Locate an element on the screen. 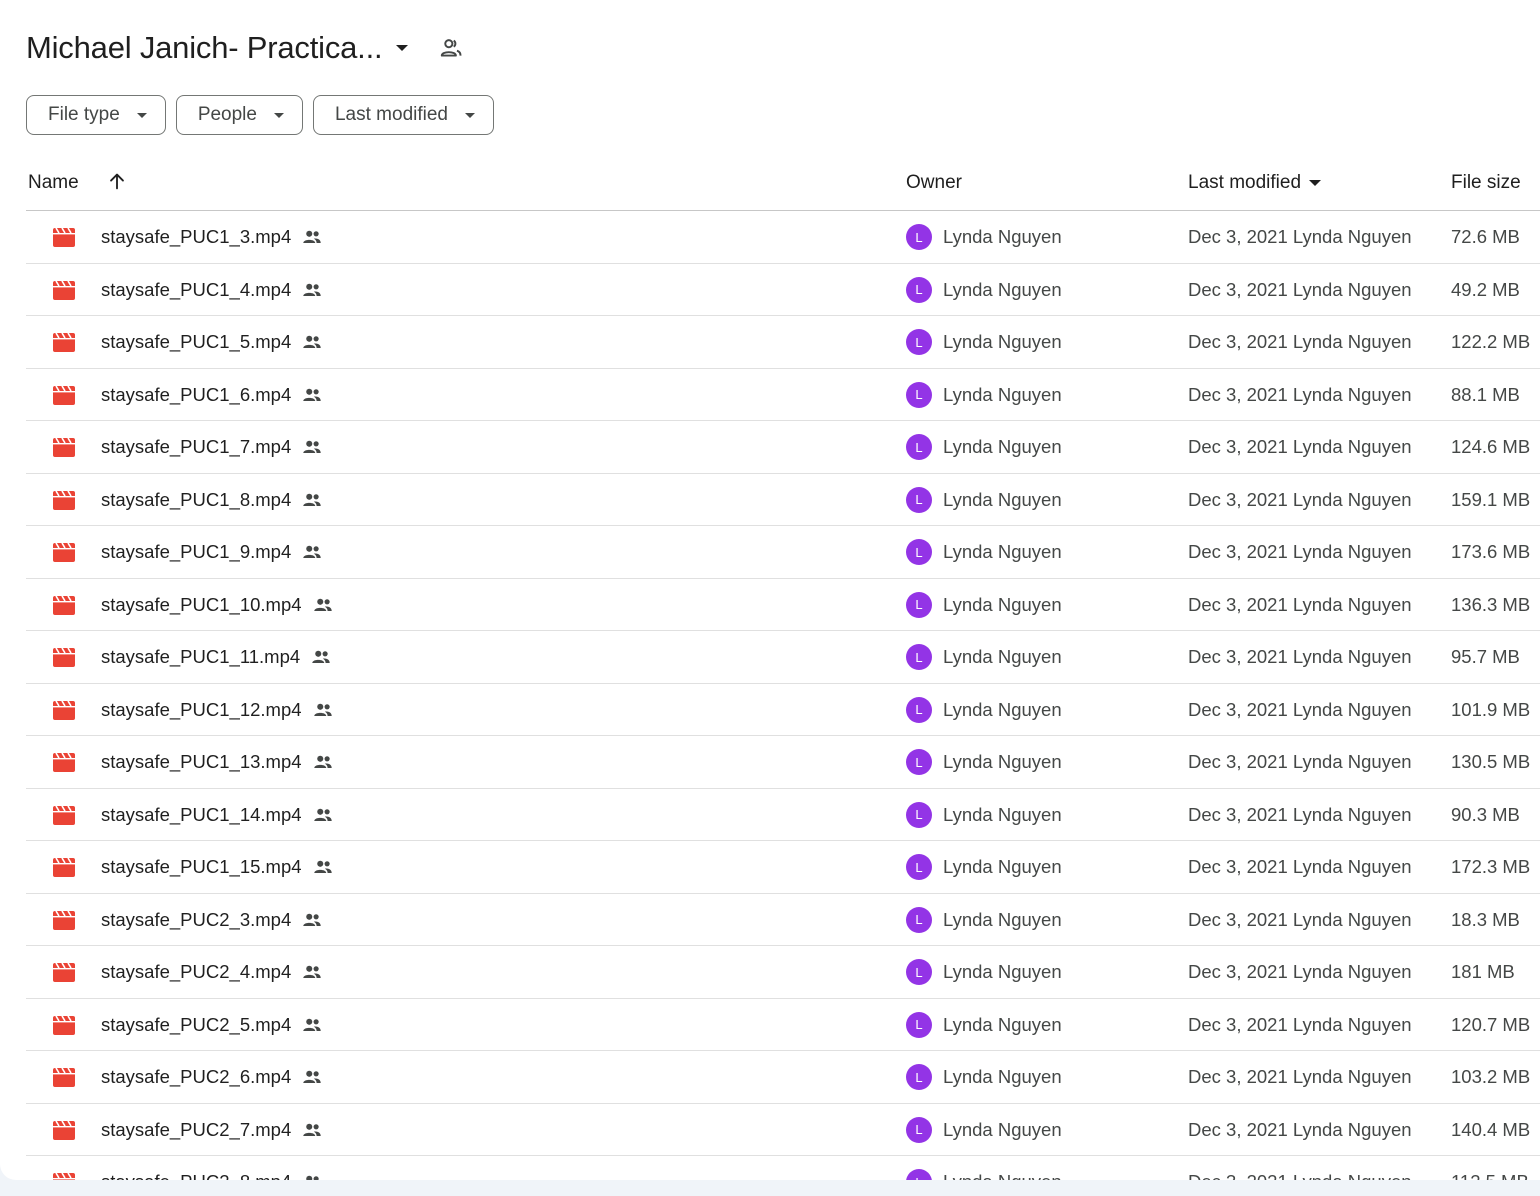  folder-menu-caret-icon is located at coordinates (402, 48).